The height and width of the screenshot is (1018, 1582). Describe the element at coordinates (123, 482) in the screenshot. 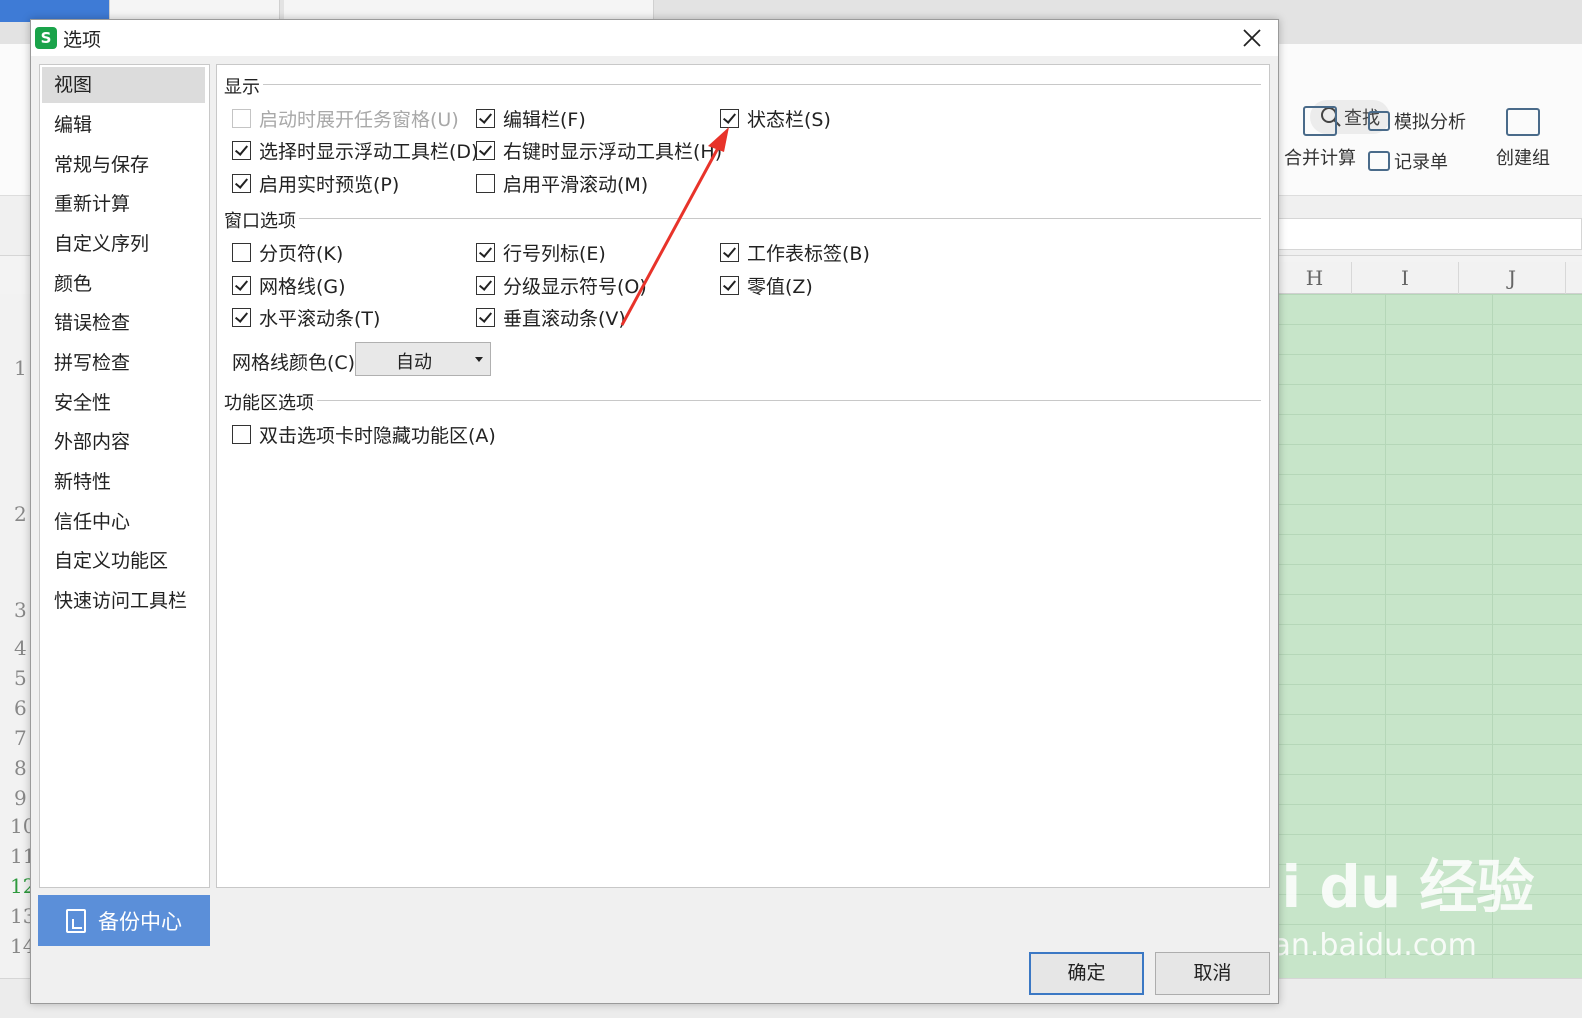

I see `sidebar-item-new-features: 新特性` at that location.